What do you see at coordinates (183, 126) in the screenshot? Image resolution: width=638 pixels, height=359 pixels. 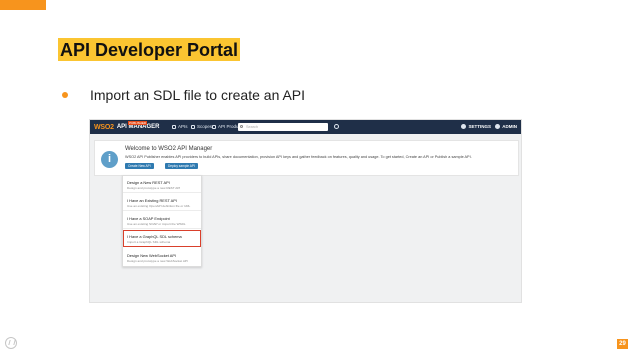 I see `nav-apis-label: APIs` at bounding box center [183, 126].